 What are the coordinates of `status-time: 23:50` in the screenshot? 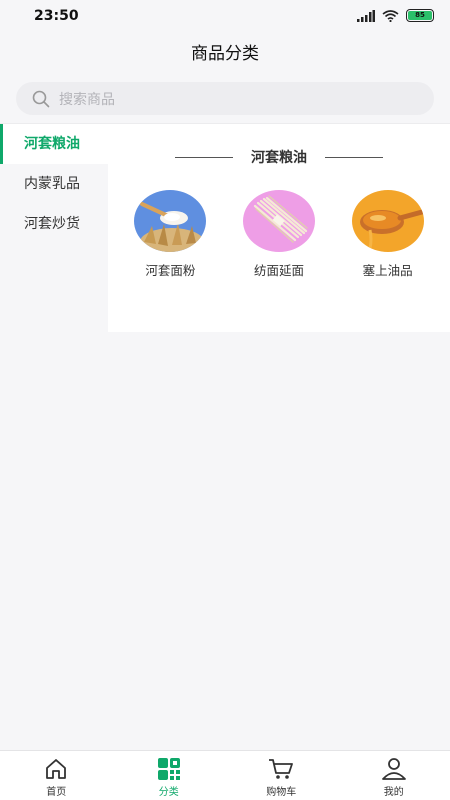 It's located at (56, 16).